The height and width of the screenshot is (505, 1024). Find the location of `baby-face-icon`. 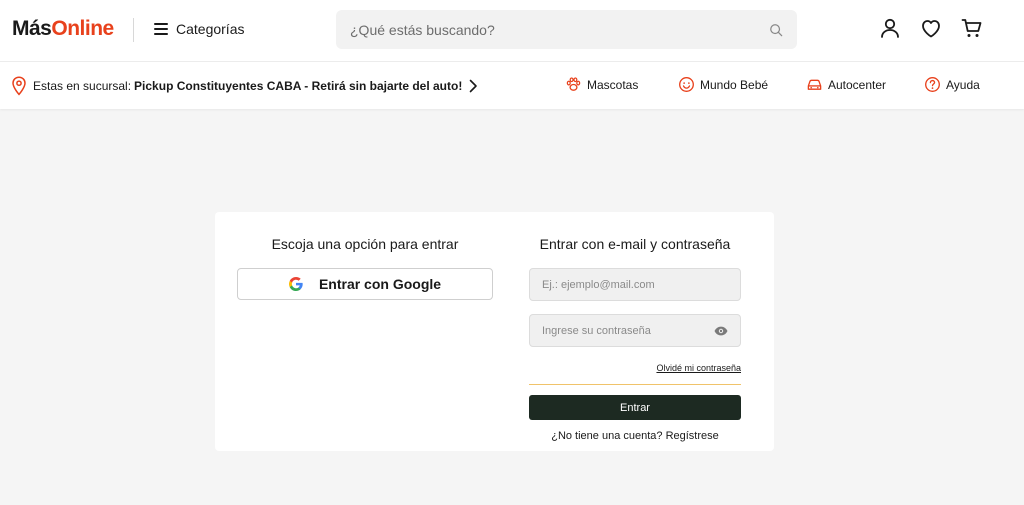

baby-face-icon is located at coordinates (686, 84).